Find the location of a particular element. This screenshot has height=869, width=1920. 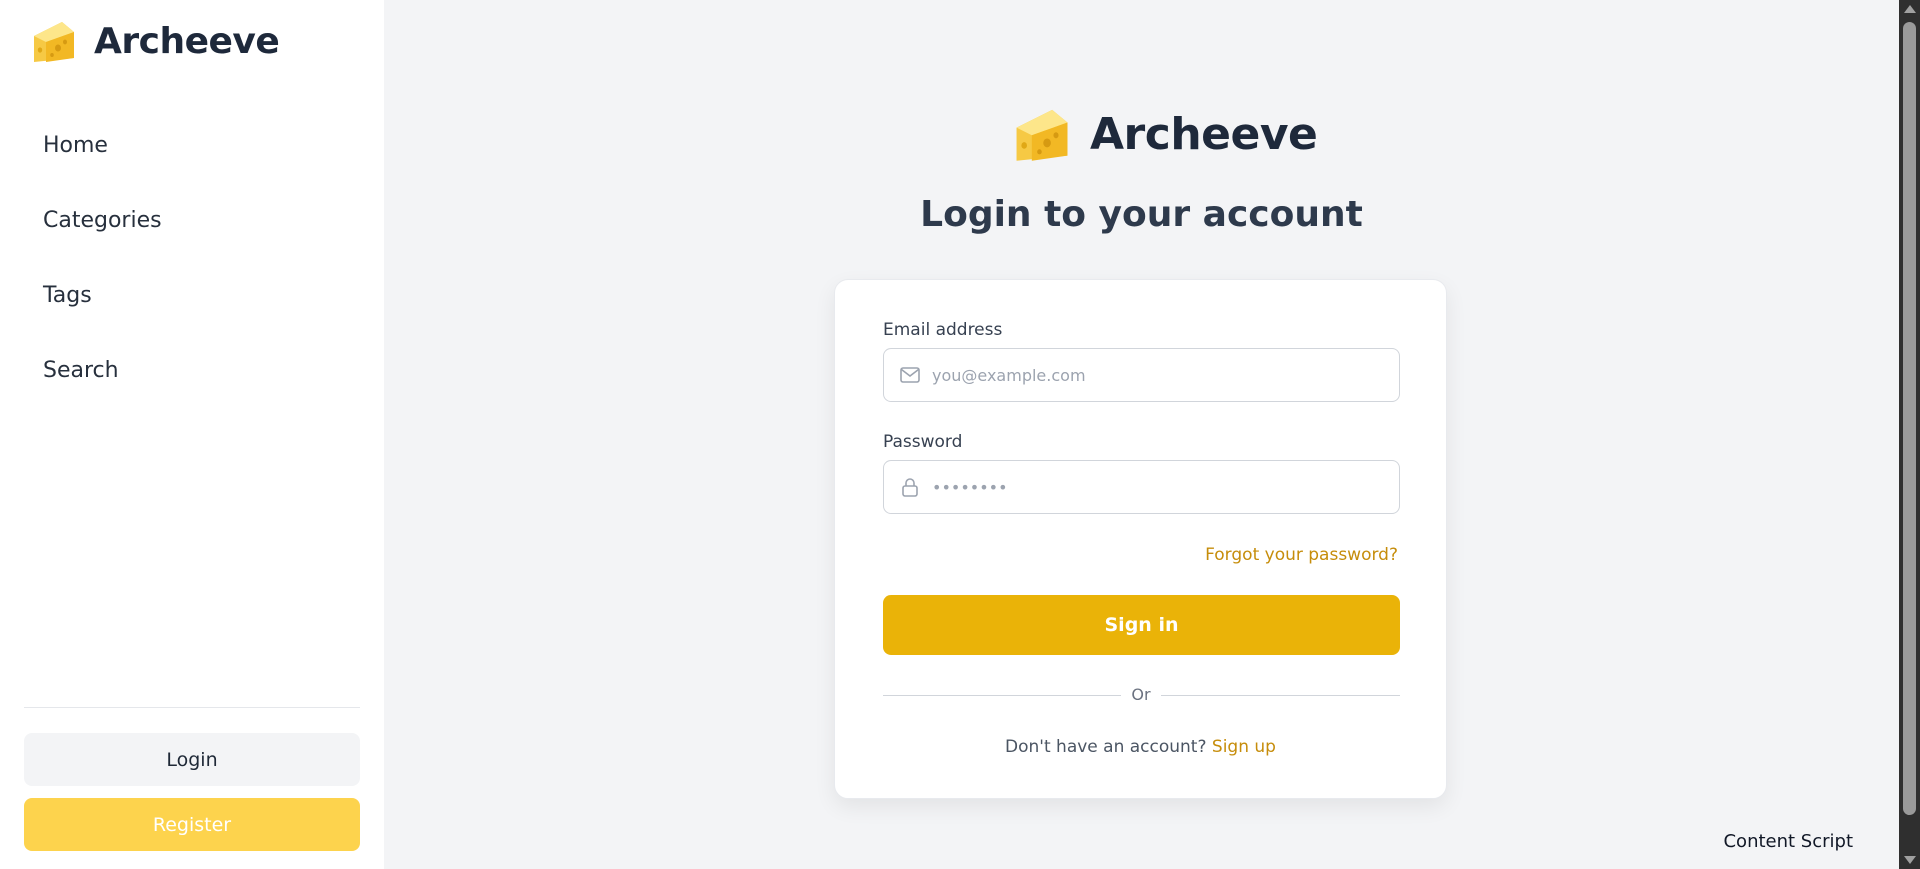

sidebar-brand: Archeeve is located at coordinates (156, 41).